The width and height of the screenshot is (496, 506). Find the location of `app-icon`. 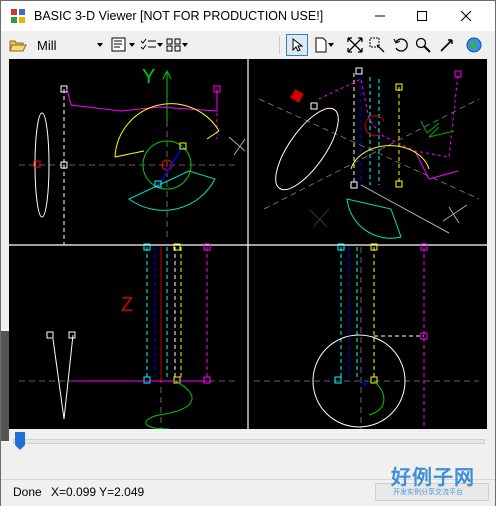

app-icon is located at coordinates (18, 16).